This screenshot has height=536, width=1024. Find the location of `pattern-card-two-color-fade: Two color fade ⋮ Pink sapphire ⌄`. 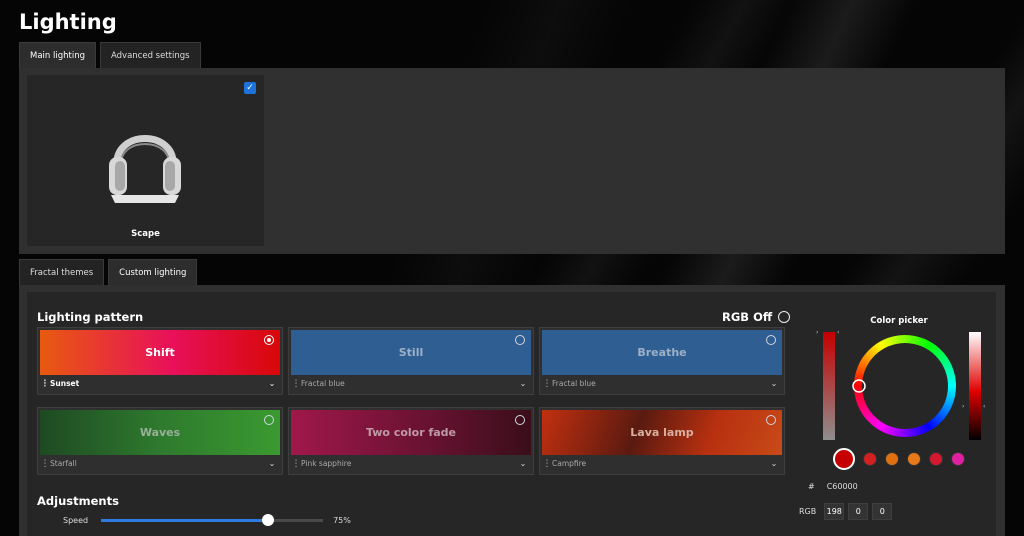

pattern-card-two-color-fade: Two color fade ⋮ Pink sapphire ⌄ is located at coordinates (411, 441).